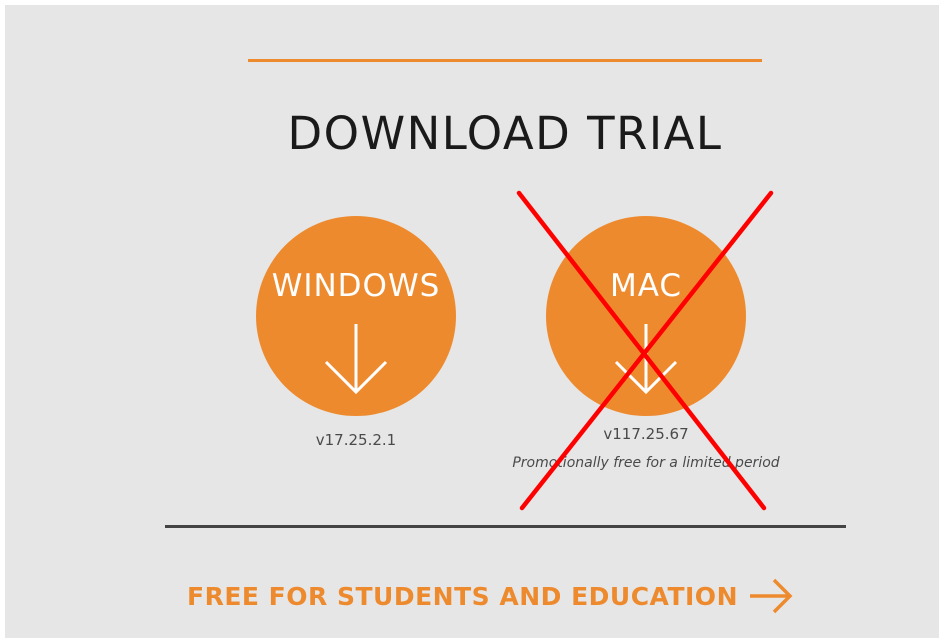 This screenshot has height=638, width=945. Describe the element at coordinates (505, 133) in the screenshot. I see `page-title: DOWNLOAD TRIAL` at that location.